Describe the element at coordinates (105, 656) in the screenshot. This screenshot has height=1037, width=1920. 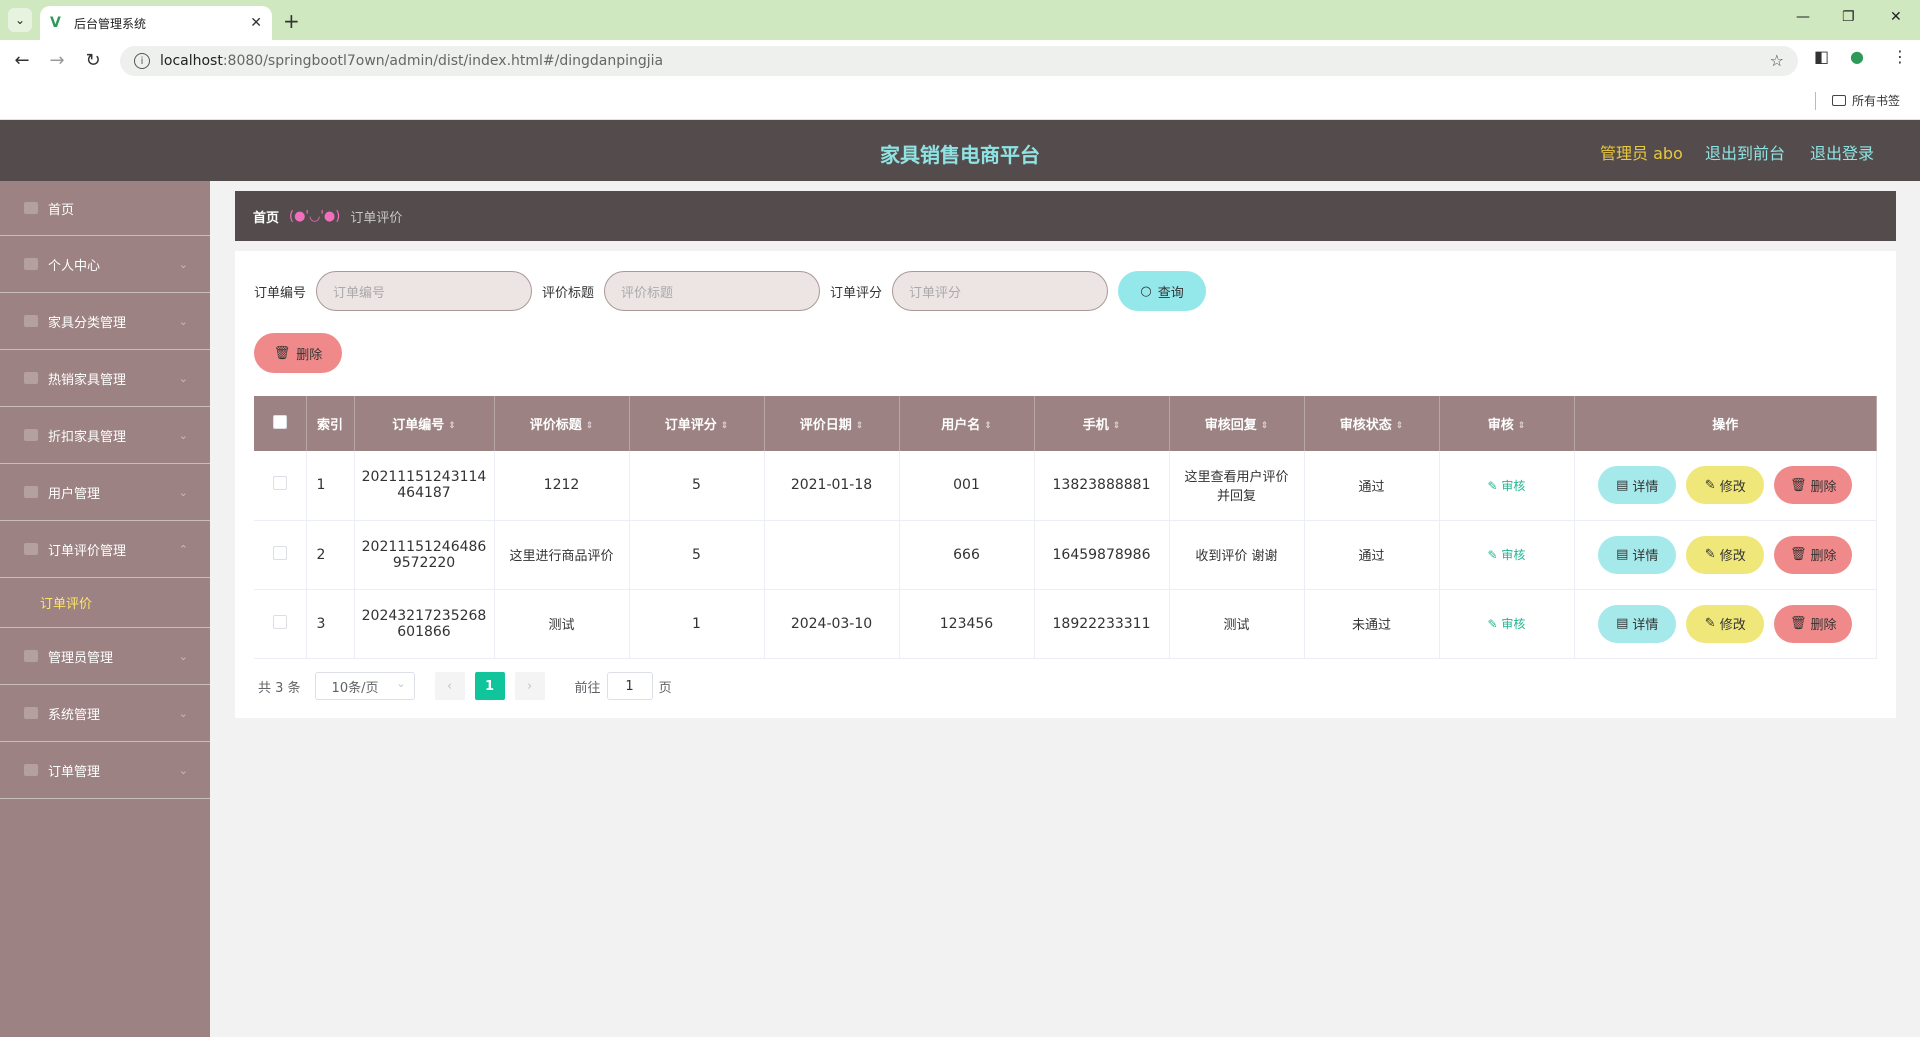
I see `sidebar-item-admins: 管理员管理 ⌄` at that location.